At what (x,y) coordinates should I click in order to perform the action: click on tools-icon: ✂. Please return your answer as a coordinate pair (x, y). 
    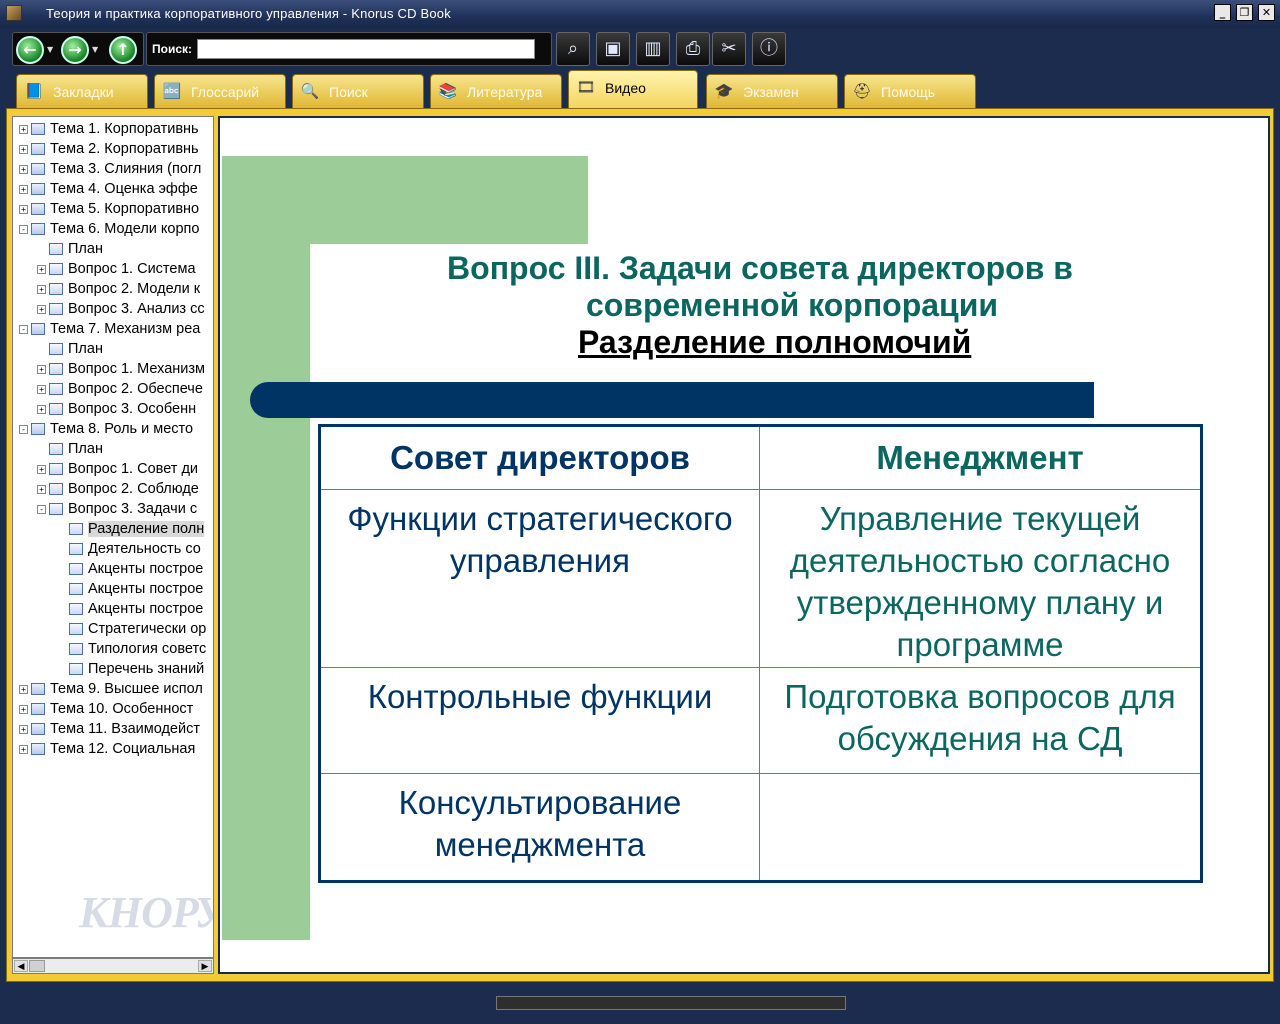
    Looking at the image, I should click on (729, 48).